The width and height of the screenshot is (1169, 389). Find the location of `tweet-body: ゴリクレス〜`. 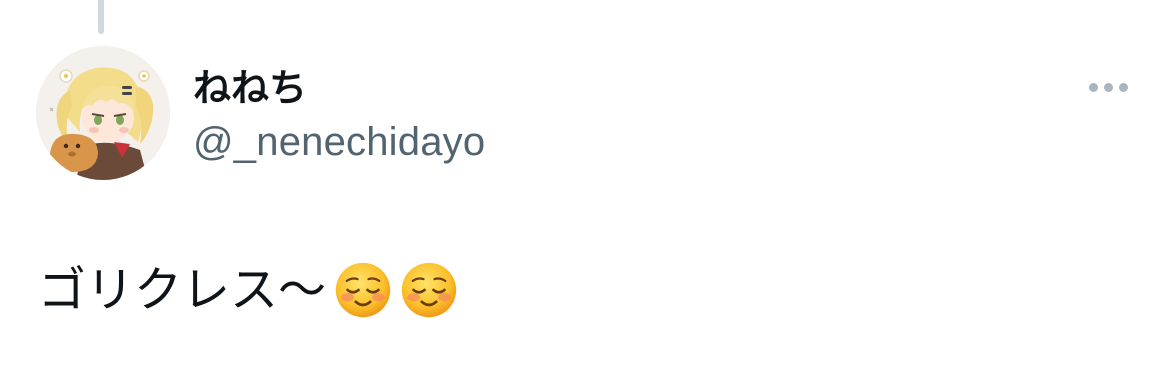

tweet-body: ゴリクレス〜 is located at coordinates (248, 290).